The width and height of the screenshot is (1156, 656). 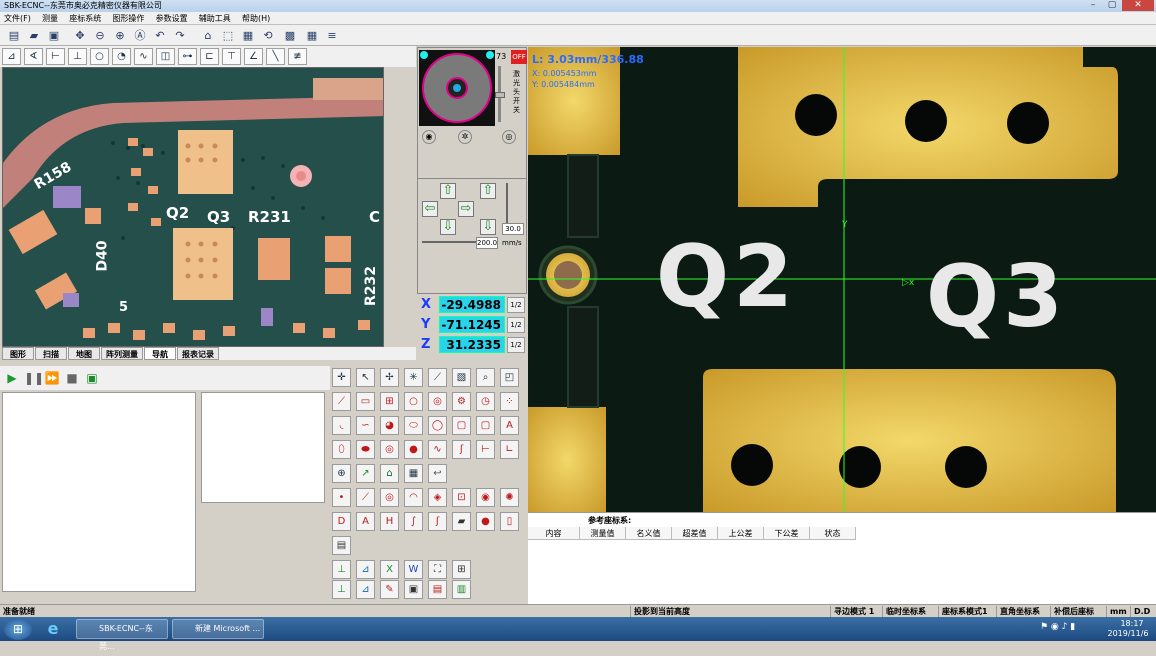 What do you see at coordinates (413, 425) in the screenshot?
I see `ellipse-icon: ⬭` at bounding box center [413, 425].